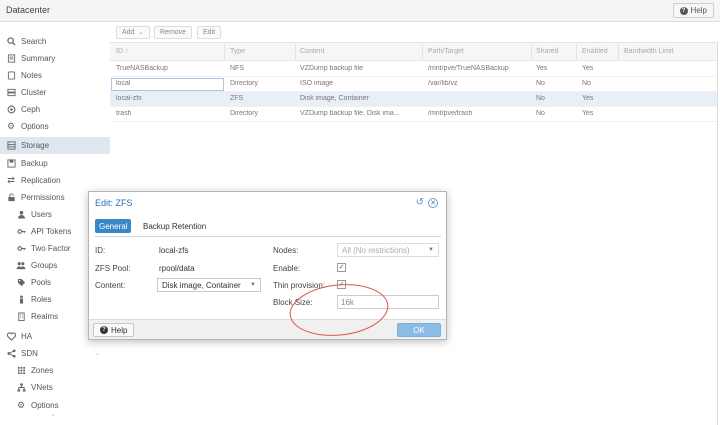 The width and height of the screenshot is (720, 425). I want to click on storage-toolbar: Add ⌄ Remove Edit, so click(415, 32).